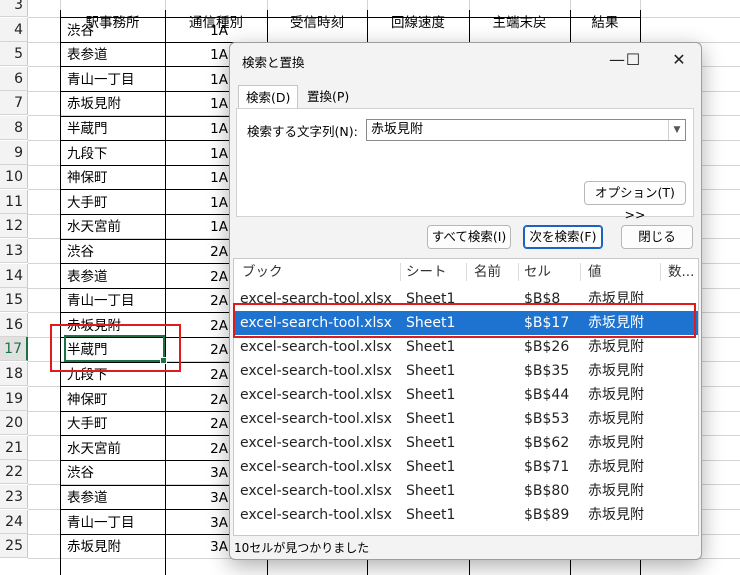  Describe the element at coordinates (426, 272) in the screenshot. I see `column-header-sheet: シート` at that location.